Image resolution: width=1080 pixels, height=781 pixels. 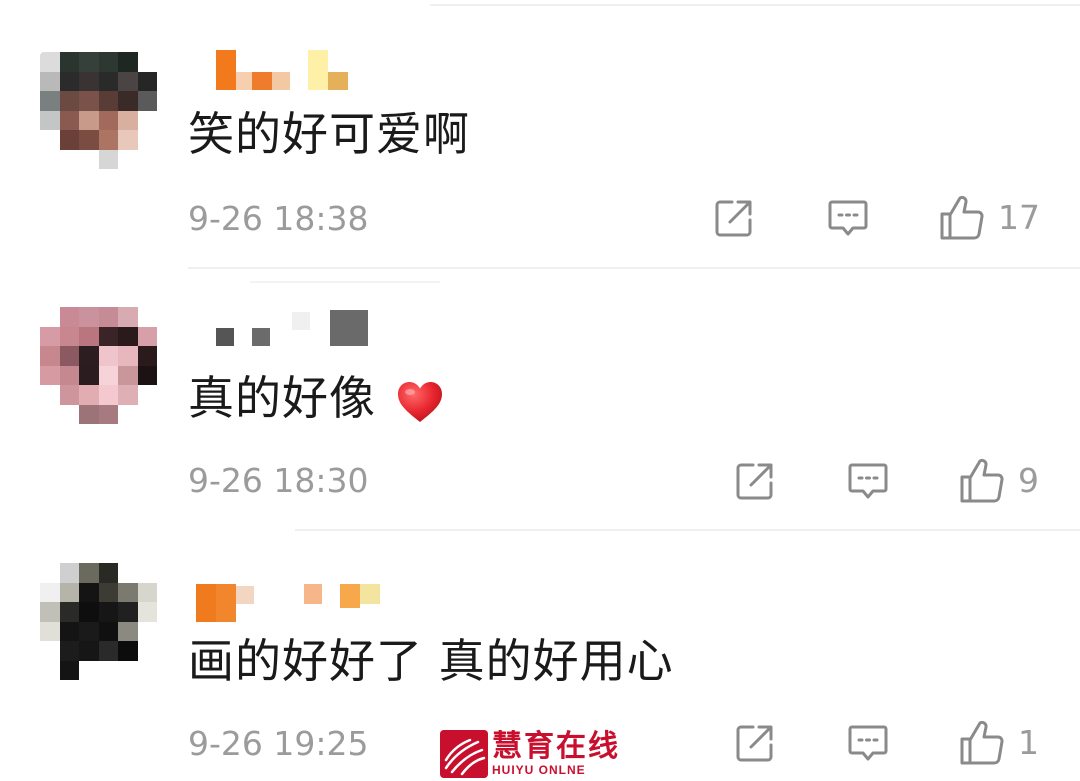 What do you see at coordinates (345, 282) in the screenshot?
I see `comment-divider-shadow` at bounding box center [345, 282].